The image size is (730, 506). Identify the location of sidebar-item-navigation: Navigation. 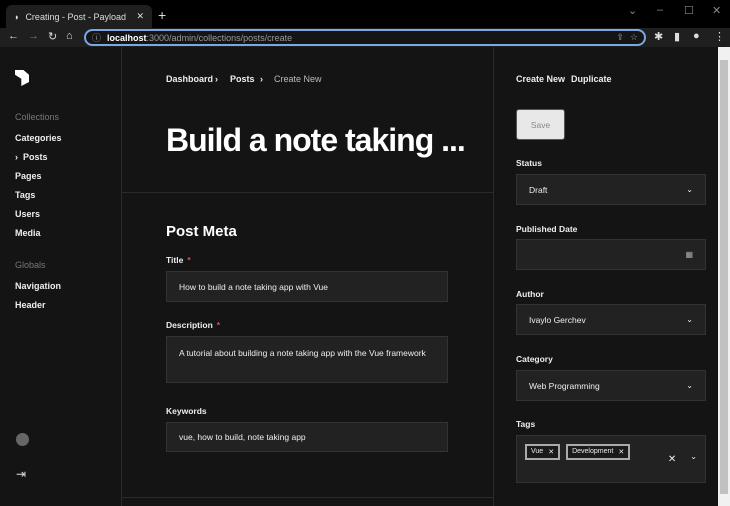
(38, 286).